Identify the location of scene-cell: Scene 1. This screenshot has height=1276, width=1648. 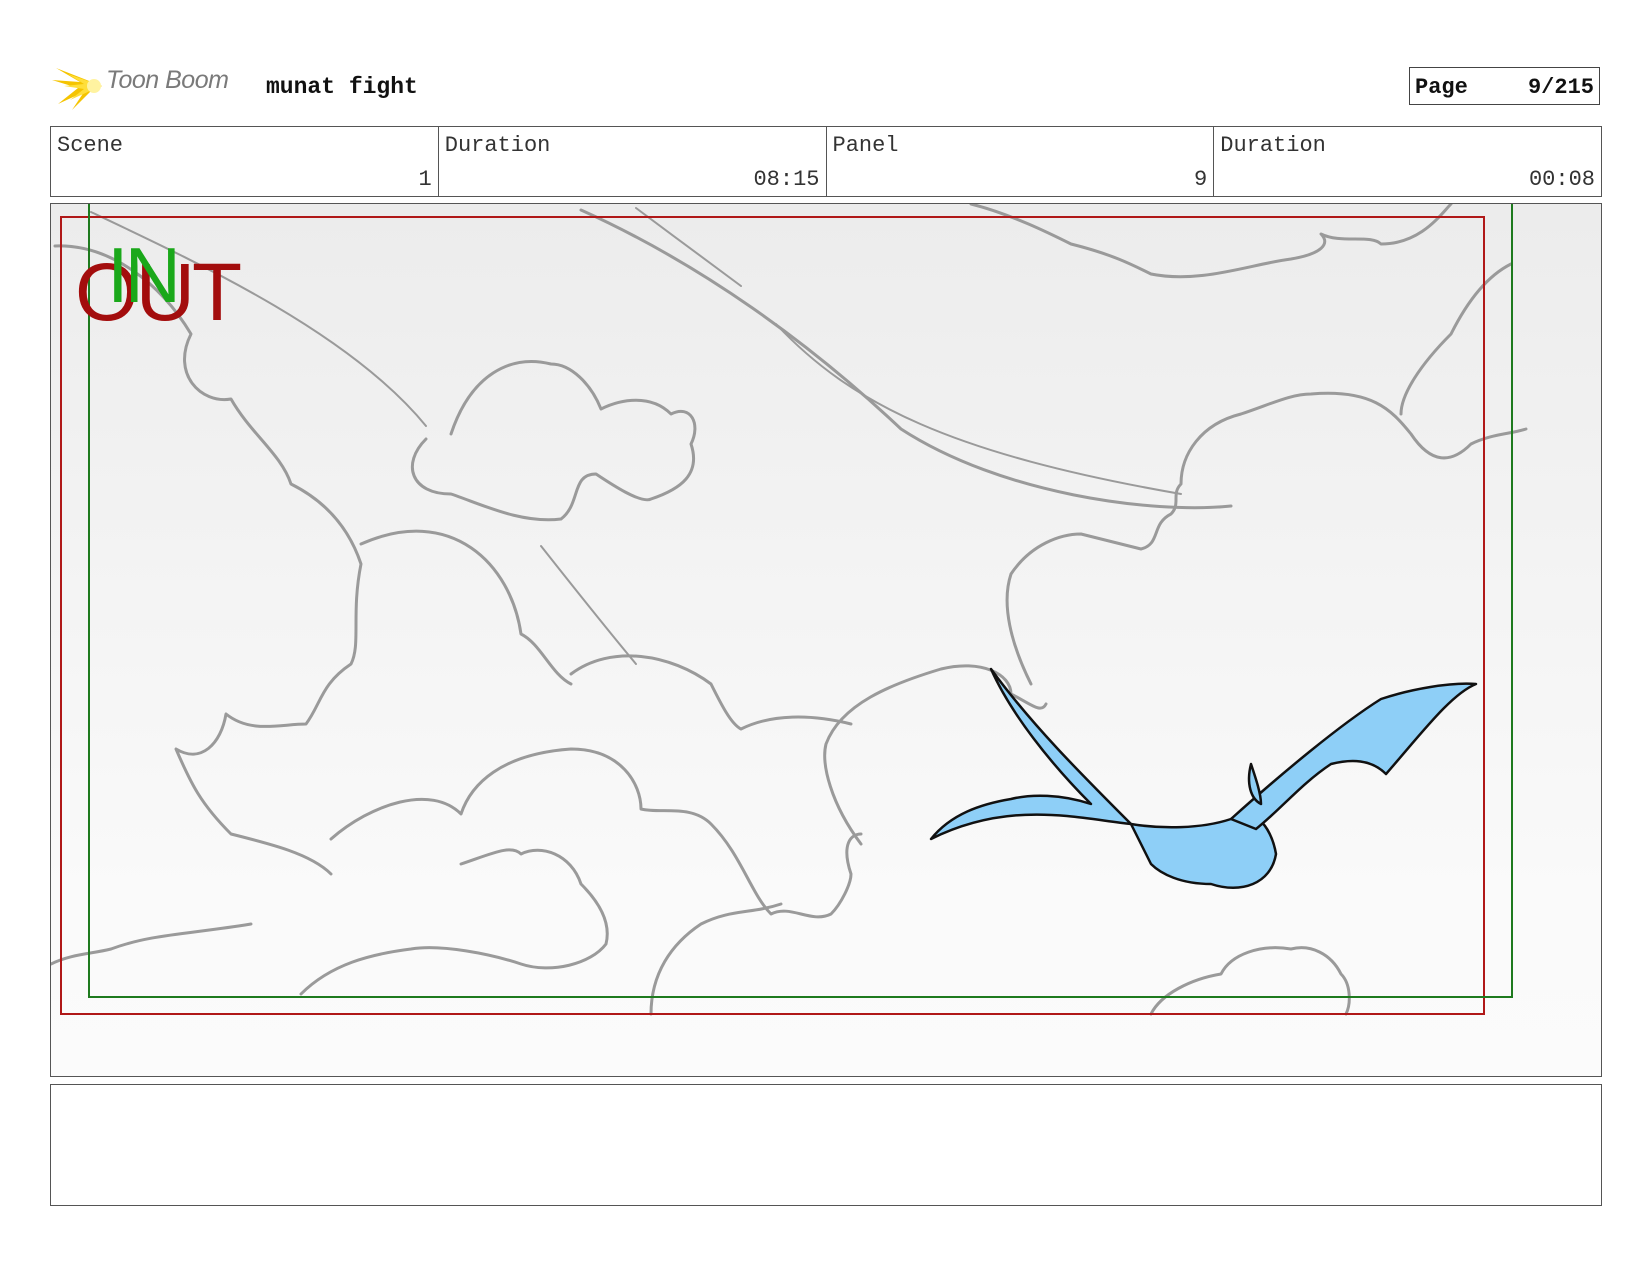
(245, 161).